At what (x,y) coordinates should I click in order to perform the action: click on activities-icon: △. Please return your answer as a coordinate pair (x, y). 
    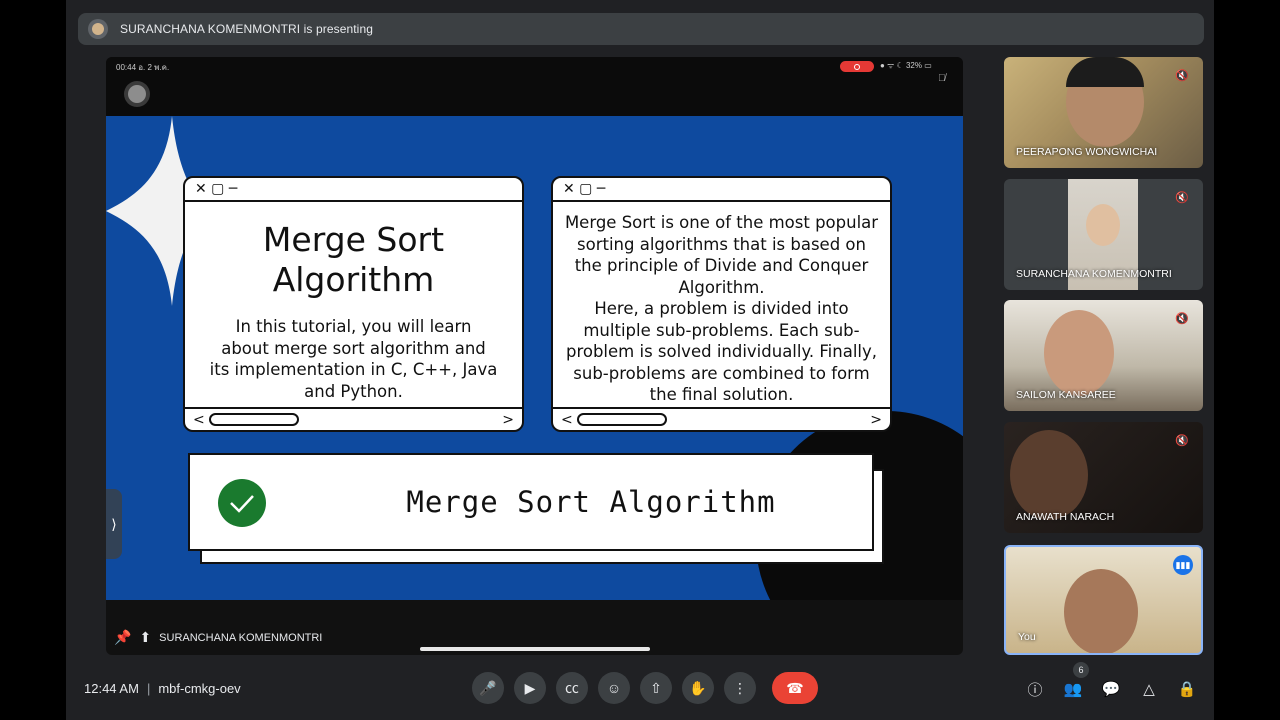
    Looking at the image, I should click on (1149, 689).